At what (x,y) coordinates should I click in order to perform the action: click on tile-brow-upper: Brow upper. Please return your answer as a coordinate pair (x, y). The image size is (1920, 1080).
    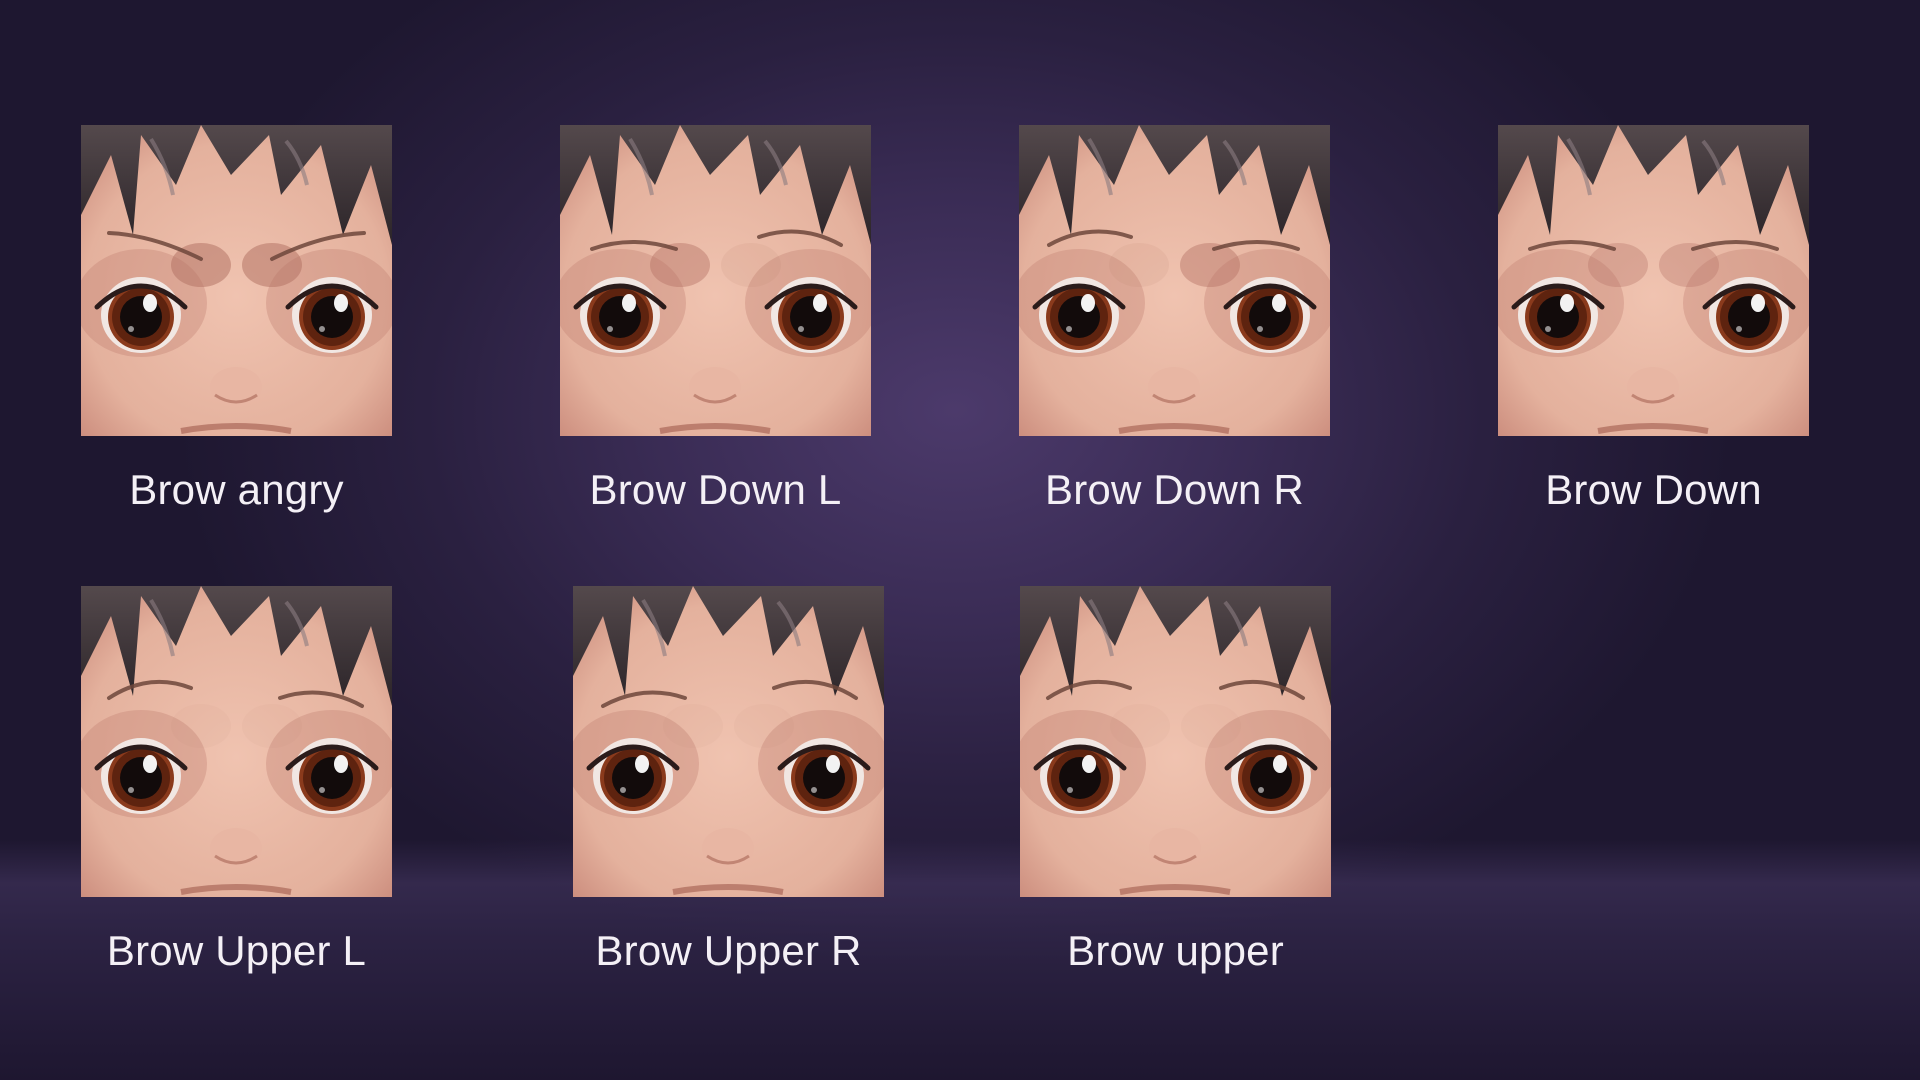
    Looking at the image, I should click on (1175, 780).